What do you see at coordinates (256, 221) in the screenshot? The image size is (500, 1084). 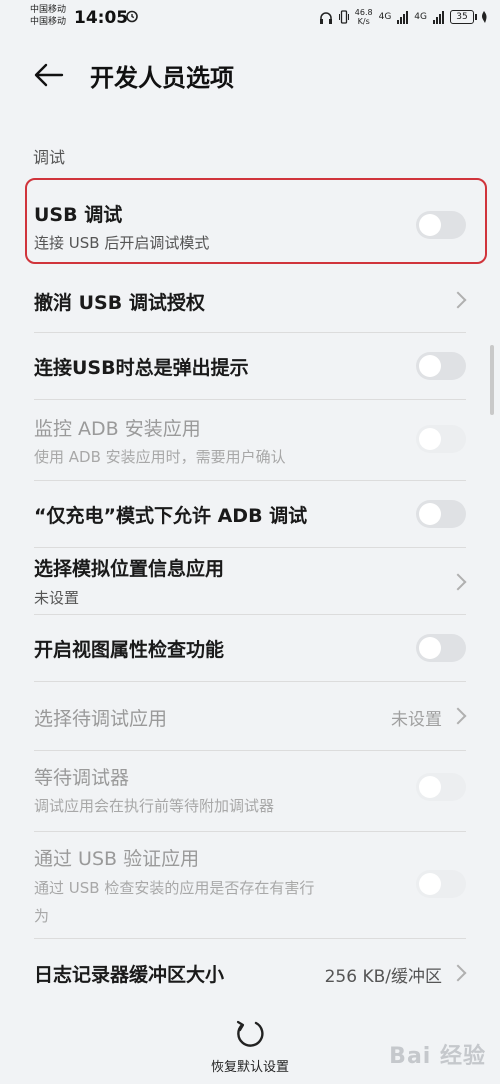 I see `highlight-box` at bounding box center [256, 221].